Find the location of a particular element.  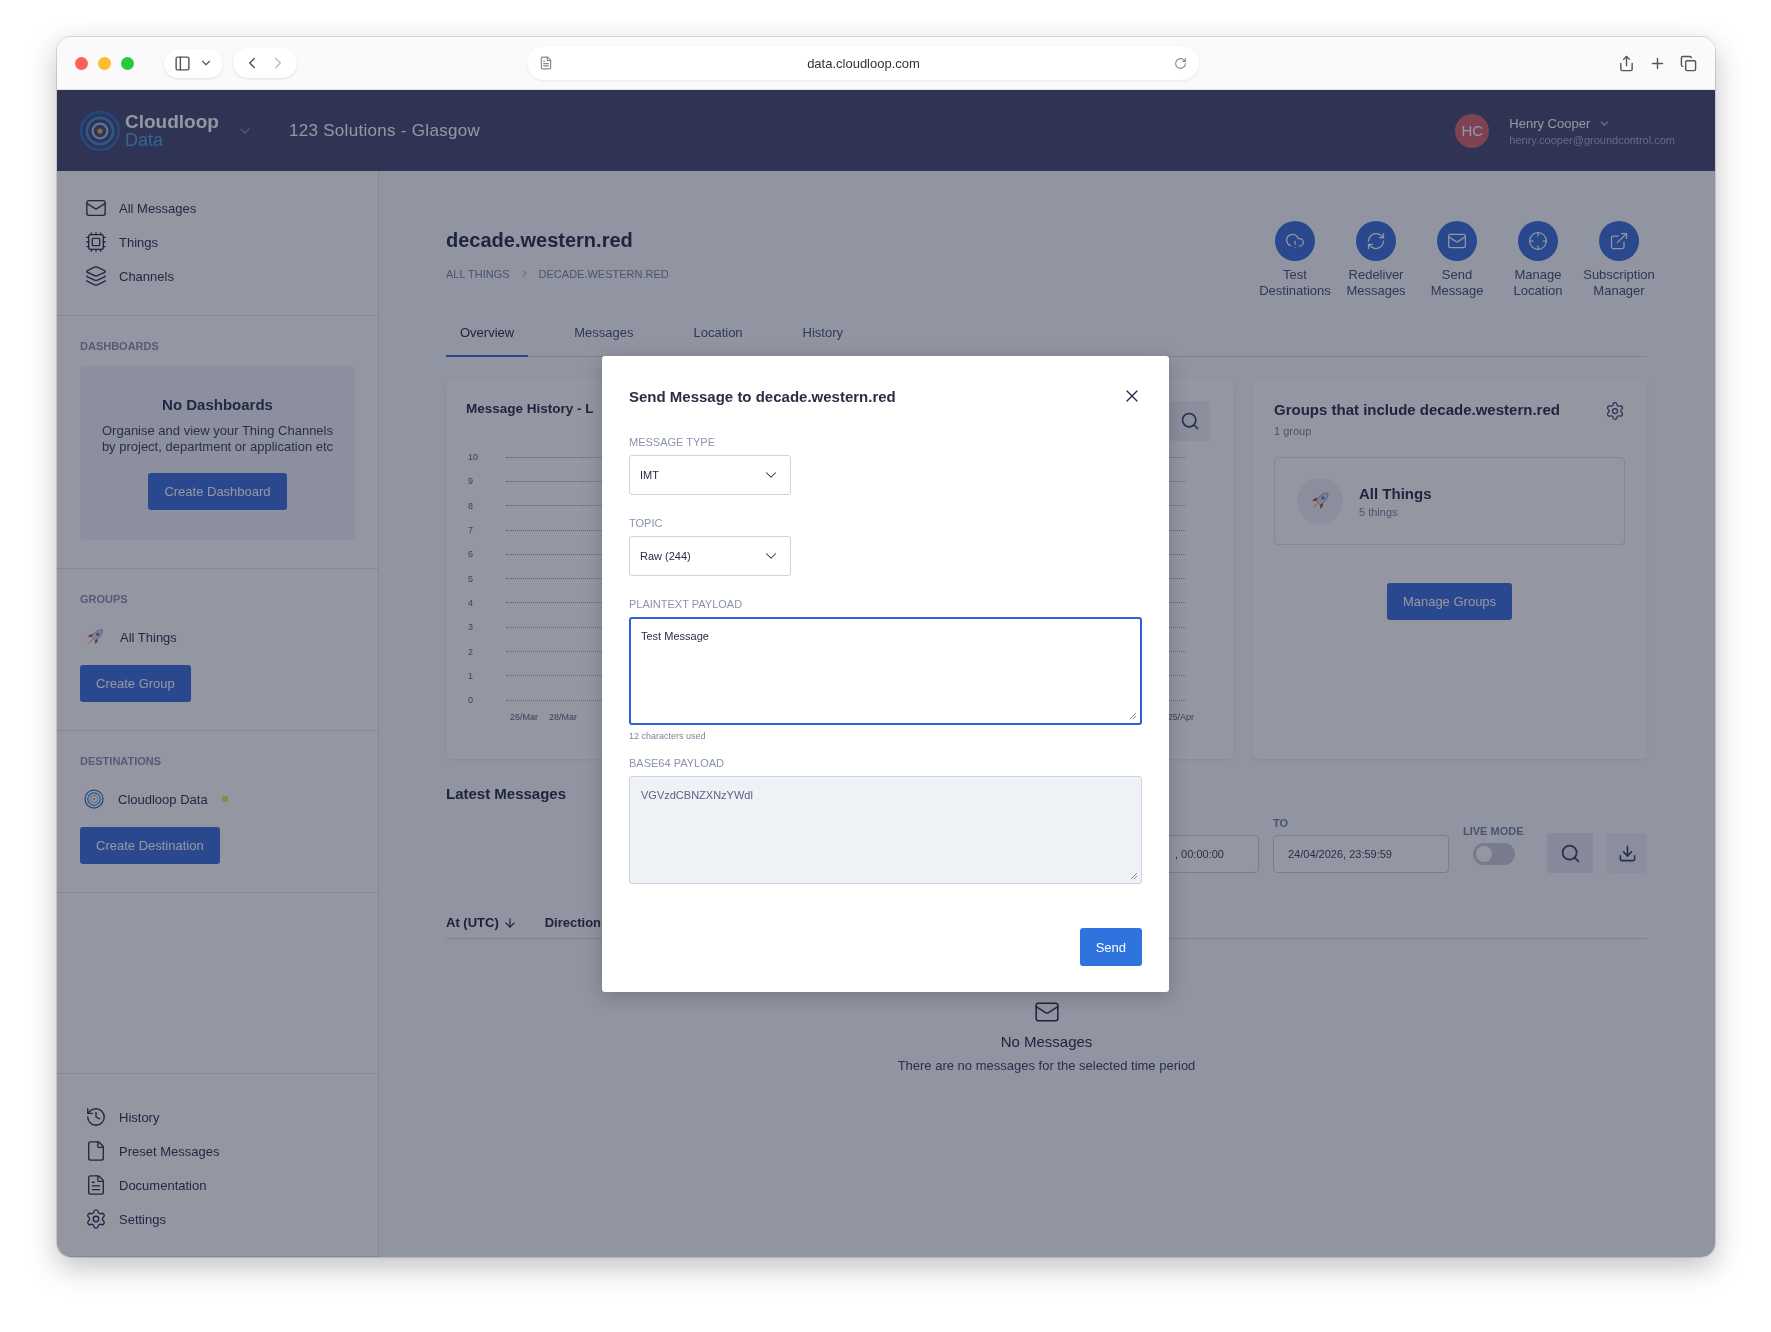

share-icon is located at coordinates (1626, 63).